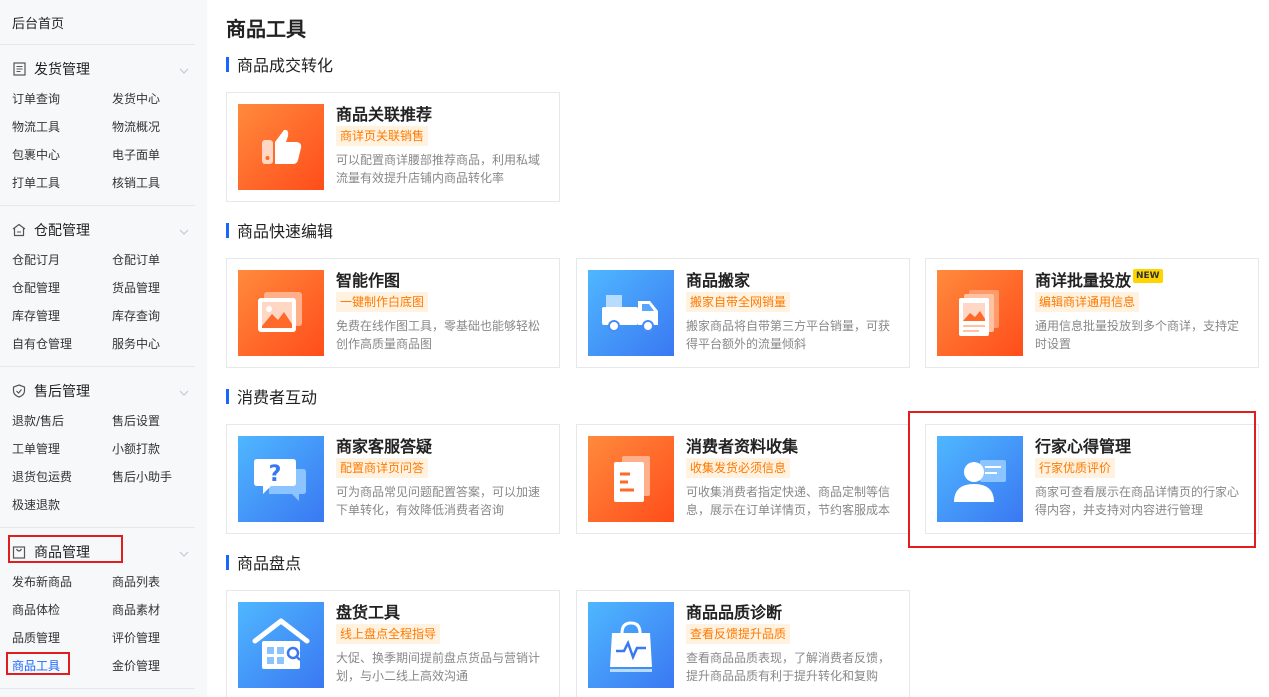 The image size is (1269, 697). I want to click on sidebar-item: 订单查询, so click(36, 98).